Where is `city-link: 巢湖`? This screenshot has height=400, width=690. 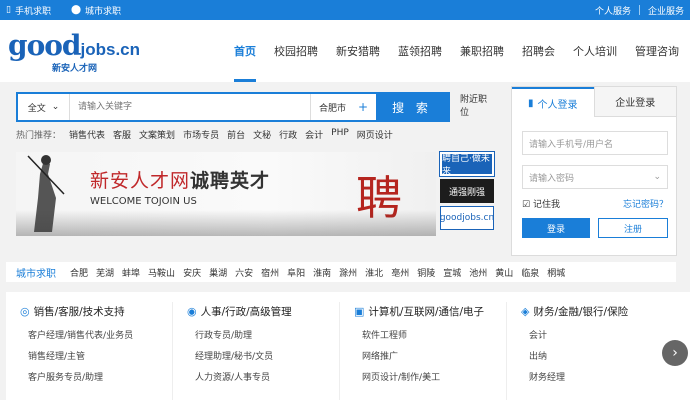 city-link: 巢湖 is located at coordinates (218, 272).